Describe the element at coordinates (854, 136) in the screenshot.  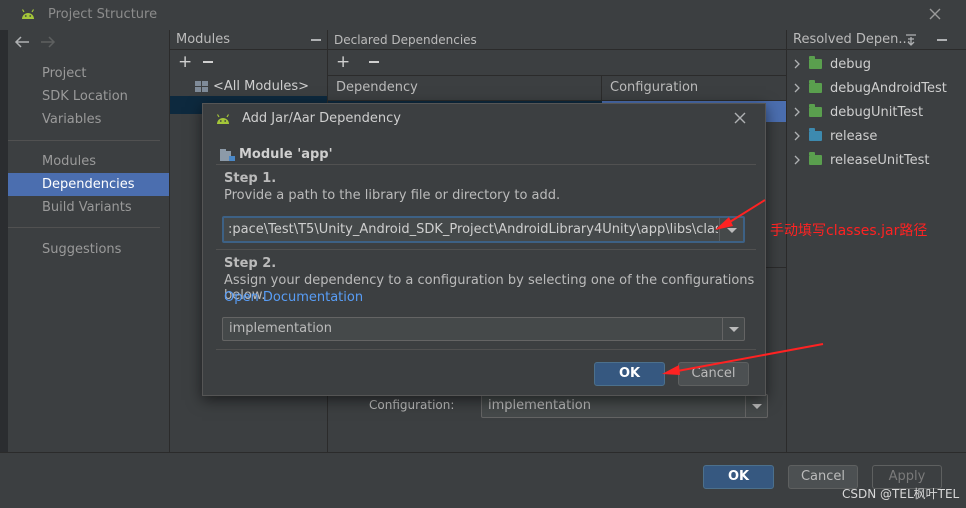
I see `resolved-item-label: release` at that location.